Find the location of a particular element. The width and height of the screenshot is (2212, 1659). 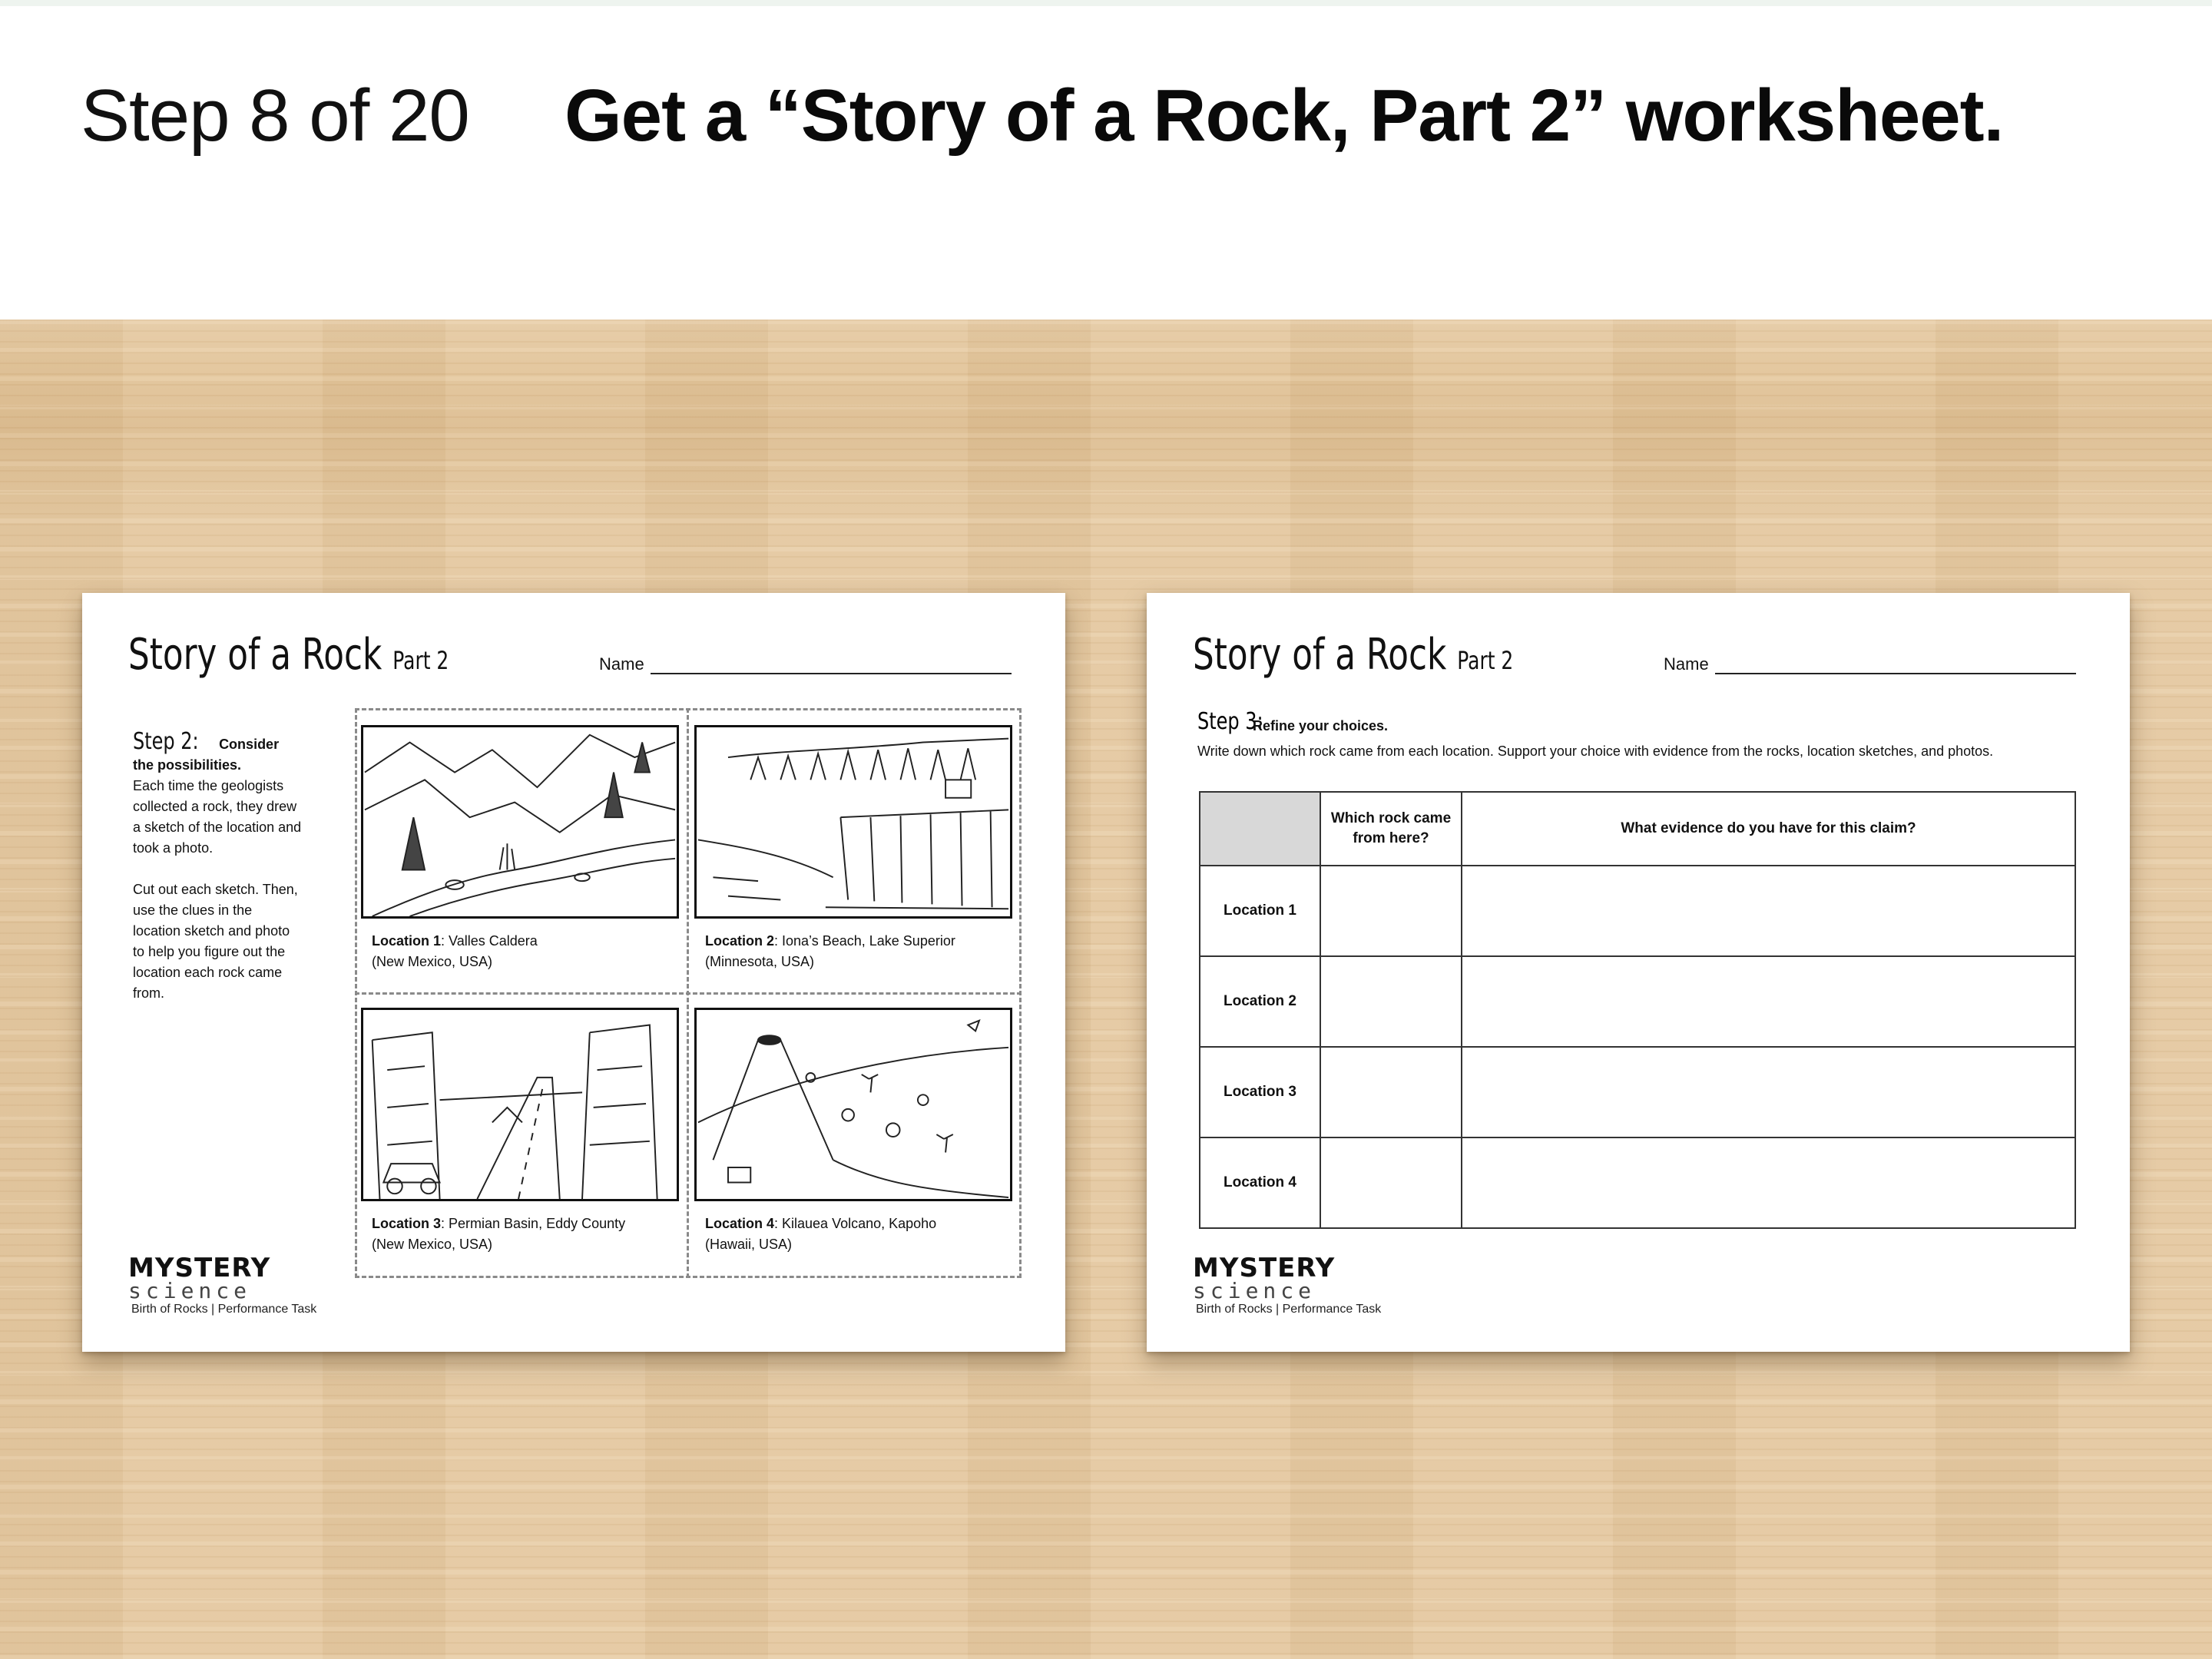

location-2-name: : Iona’s Beach, Lake Superior is located at coordinates (865, 941).